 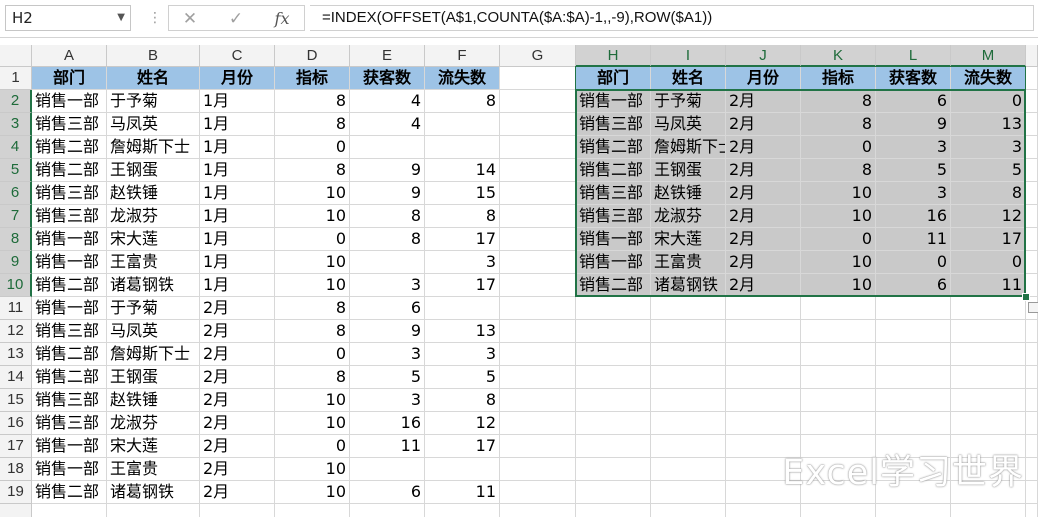 What do you see at coordinates (153, 56) in the screenshot?
I see `column-header-b: B` at bounding box center [153, 56].